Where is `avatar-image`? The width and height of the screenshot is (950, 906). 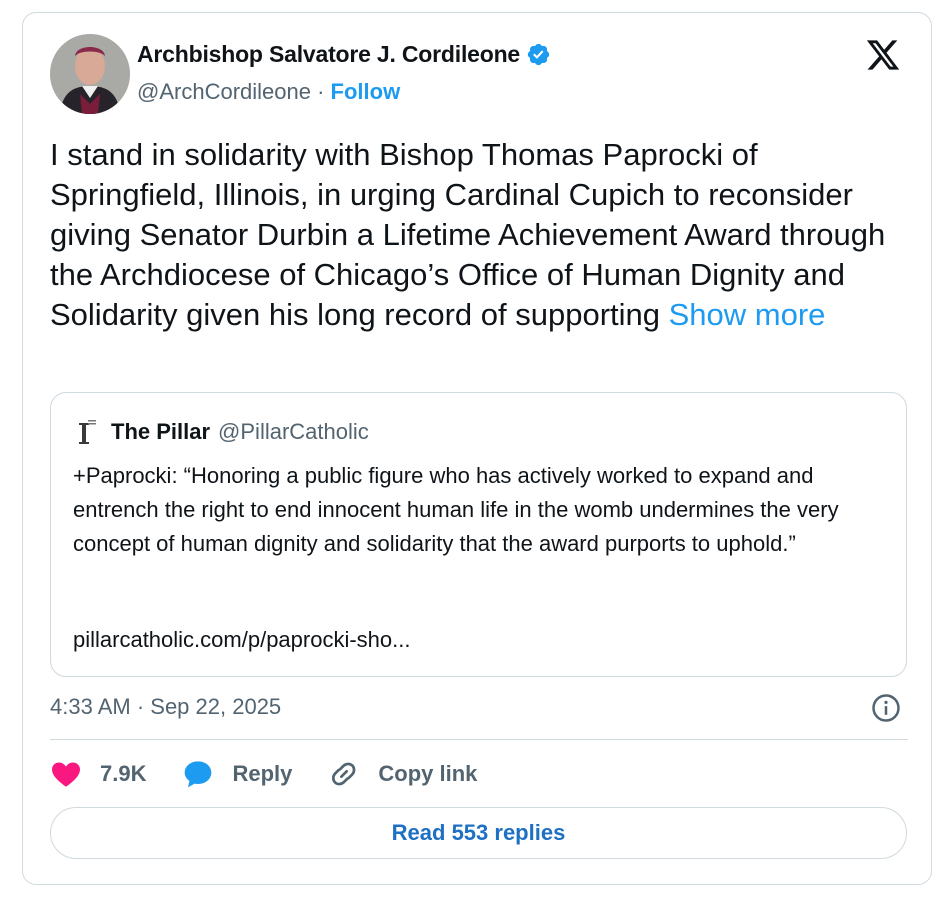 avatar-image is located at coordinates (90, 74).